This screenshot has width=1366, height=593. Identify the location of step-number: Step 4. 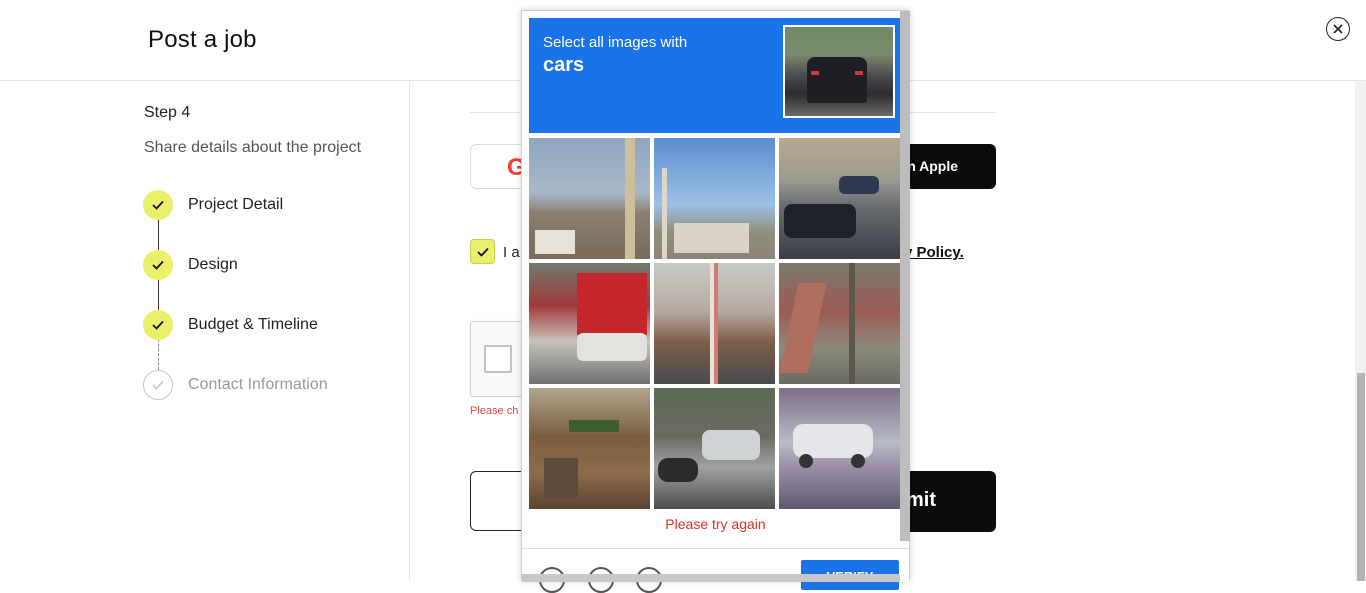
(167, 112).